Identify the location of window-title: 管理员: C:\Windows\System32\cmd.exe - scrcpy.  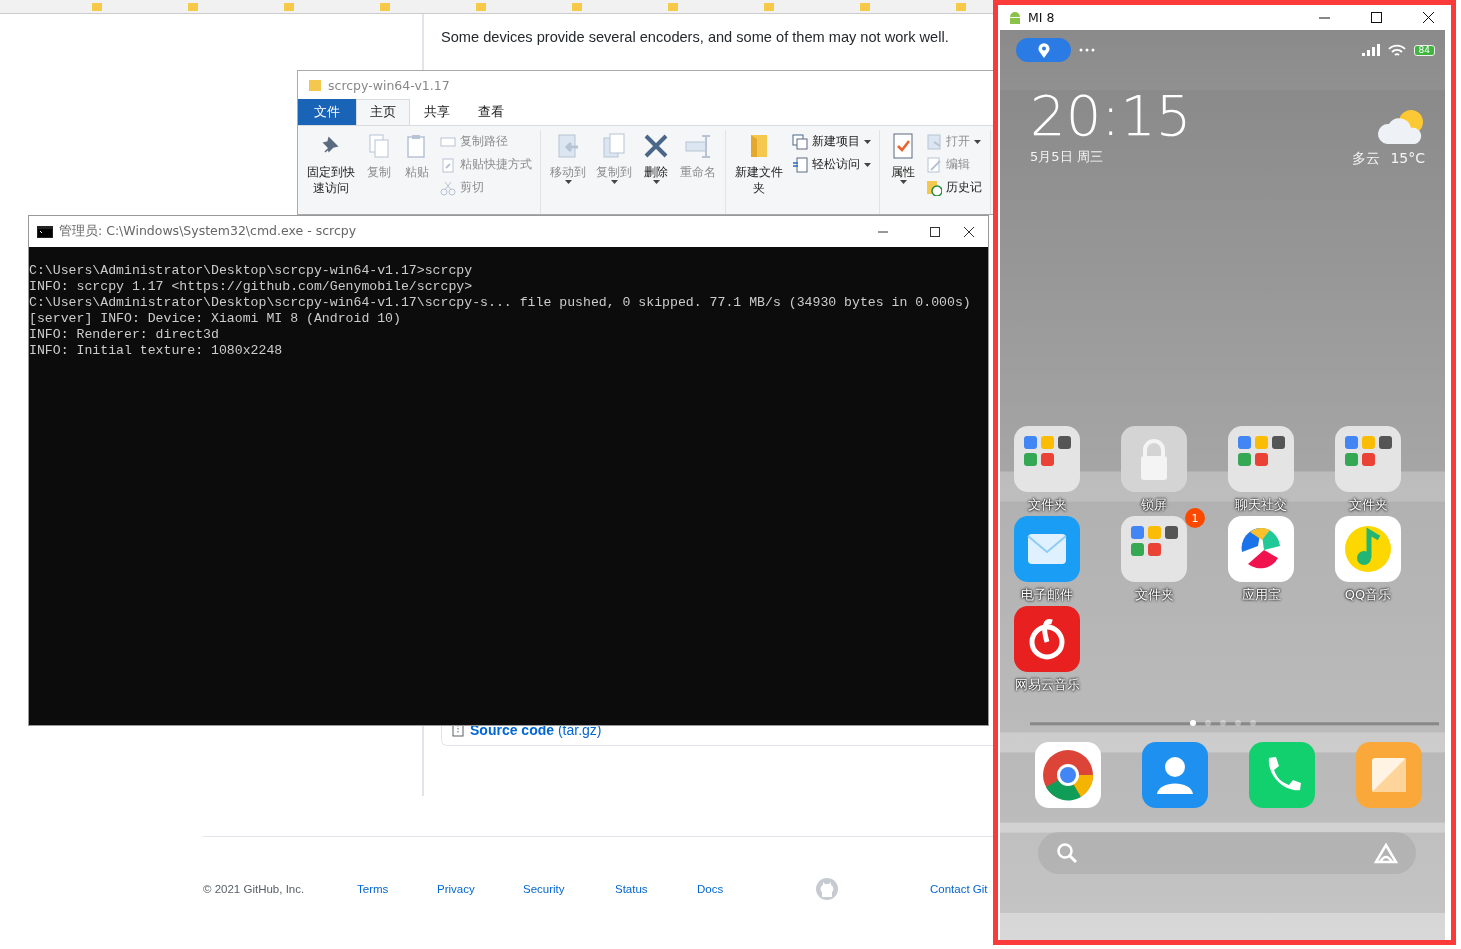
(208, 231).